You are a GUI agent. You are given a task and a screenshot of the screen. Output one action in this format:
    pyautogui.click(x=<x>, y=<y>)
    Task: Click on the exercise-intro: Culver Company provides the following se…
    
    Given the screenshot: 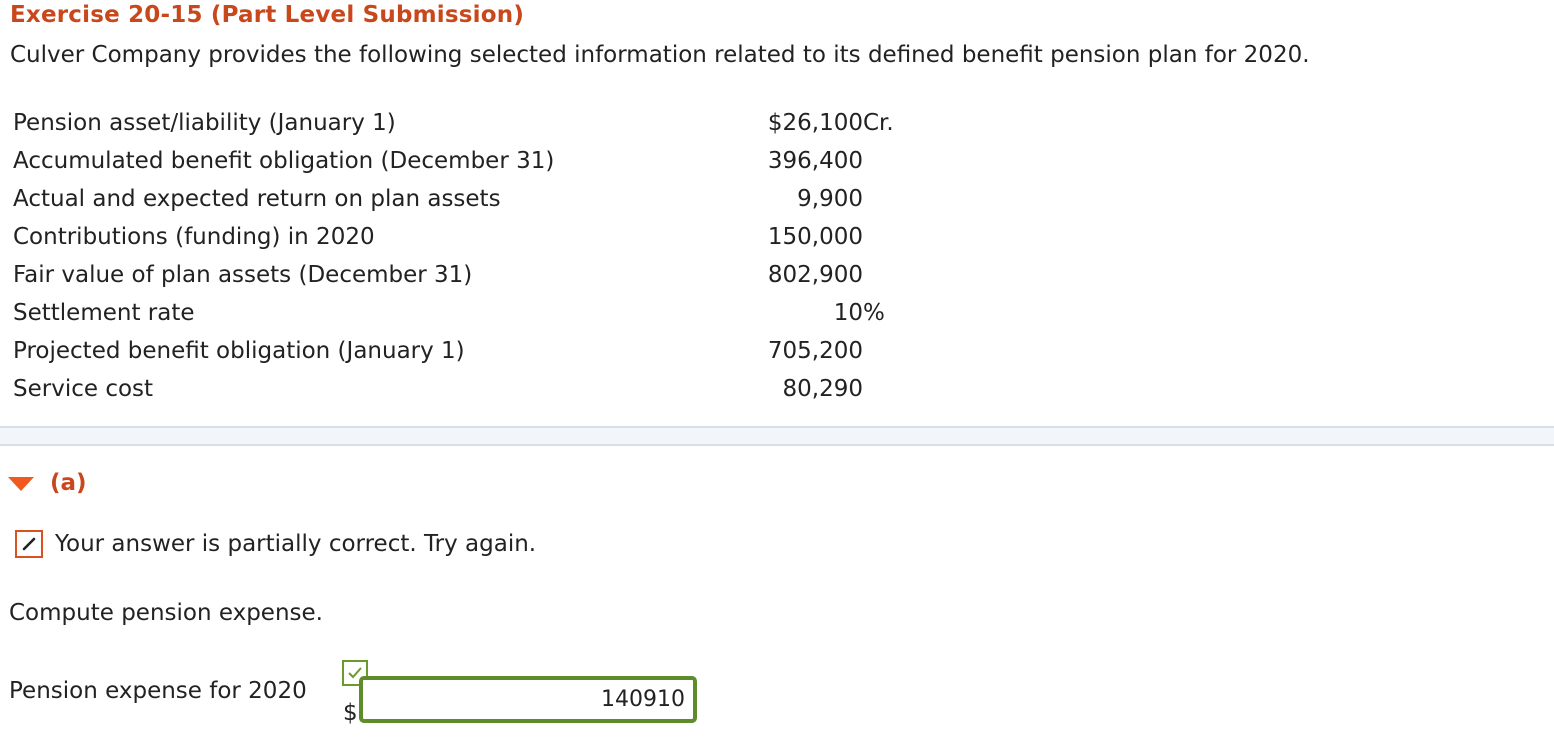 What is the action you would take?
    pyautogui.click(x=660, y=55)
    